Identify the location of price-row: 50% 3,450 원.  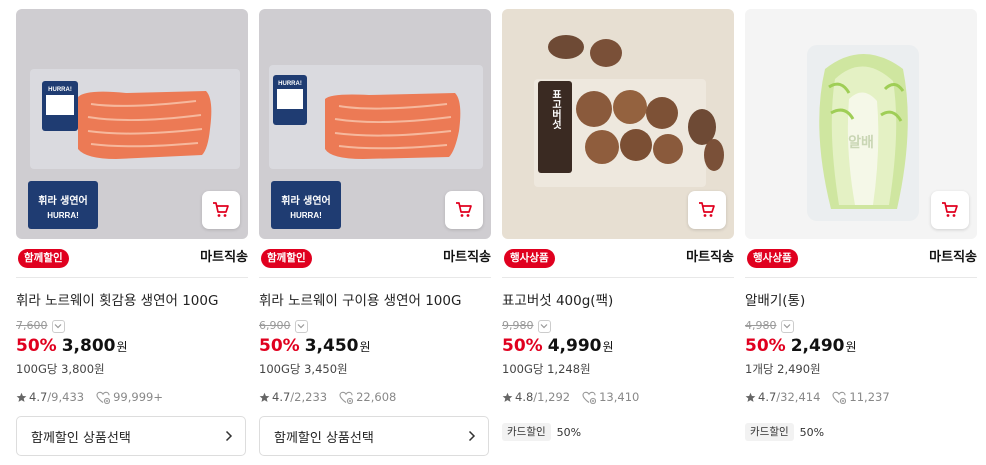
(315, 346).